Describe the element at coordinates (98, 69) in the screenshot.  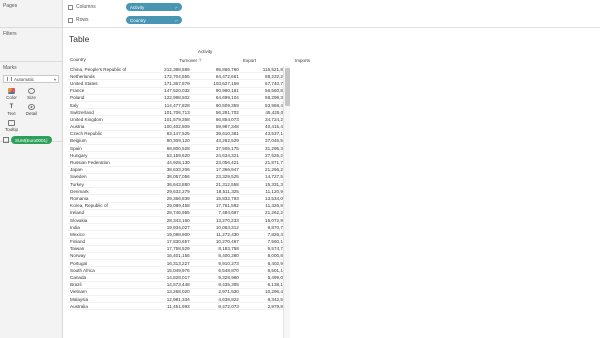
I see `country-cell: China, People's Republic of` at that location.